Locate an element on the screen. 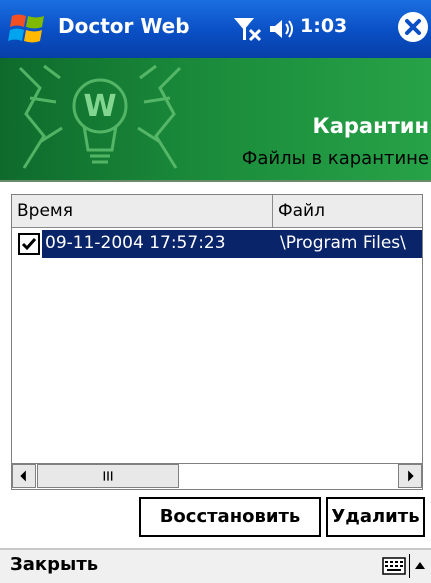 This screenshot has width=431, height=583. cell-time: 09-11-2004 17:57:23 is located at coordinates (135, 243).